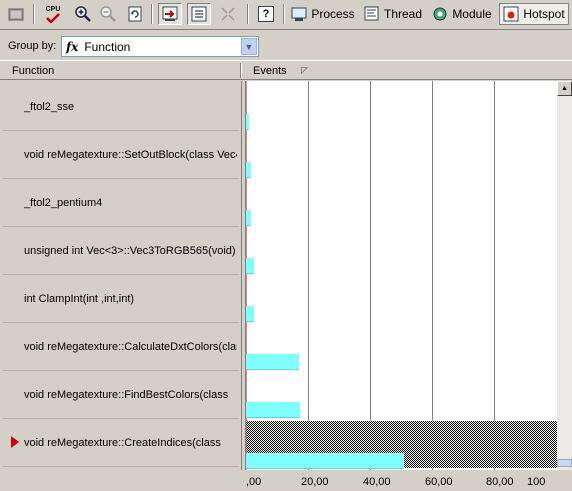 The image size is (572, 491). Describe the element at coordinates (49, 106) in the screenshot. I see `function-name: _ftol2_sse` at that location.